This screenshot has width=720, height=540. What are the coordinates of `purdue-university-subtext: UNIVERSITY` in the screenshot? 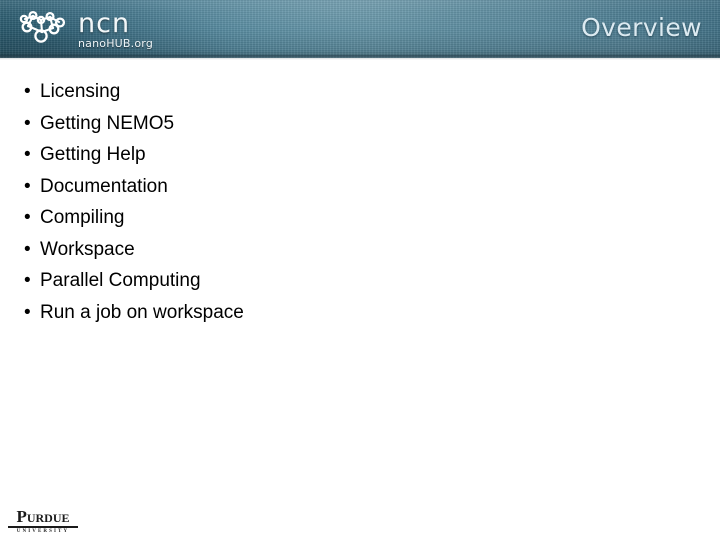 It's located at (43, 531).